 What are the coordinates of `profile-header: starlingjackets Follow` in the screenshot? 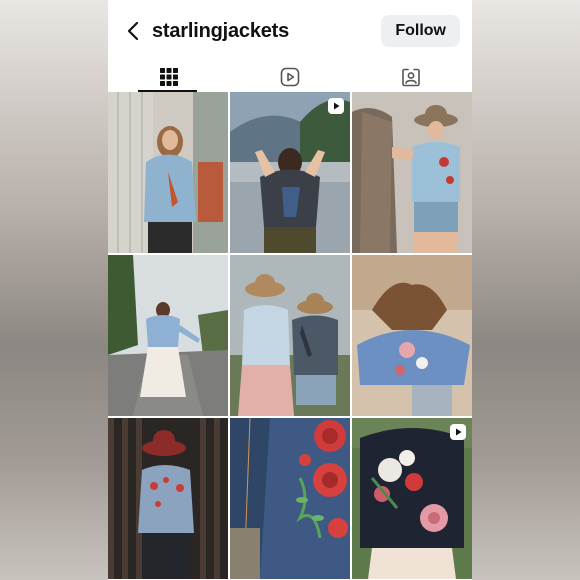 It's located at (290, 31).